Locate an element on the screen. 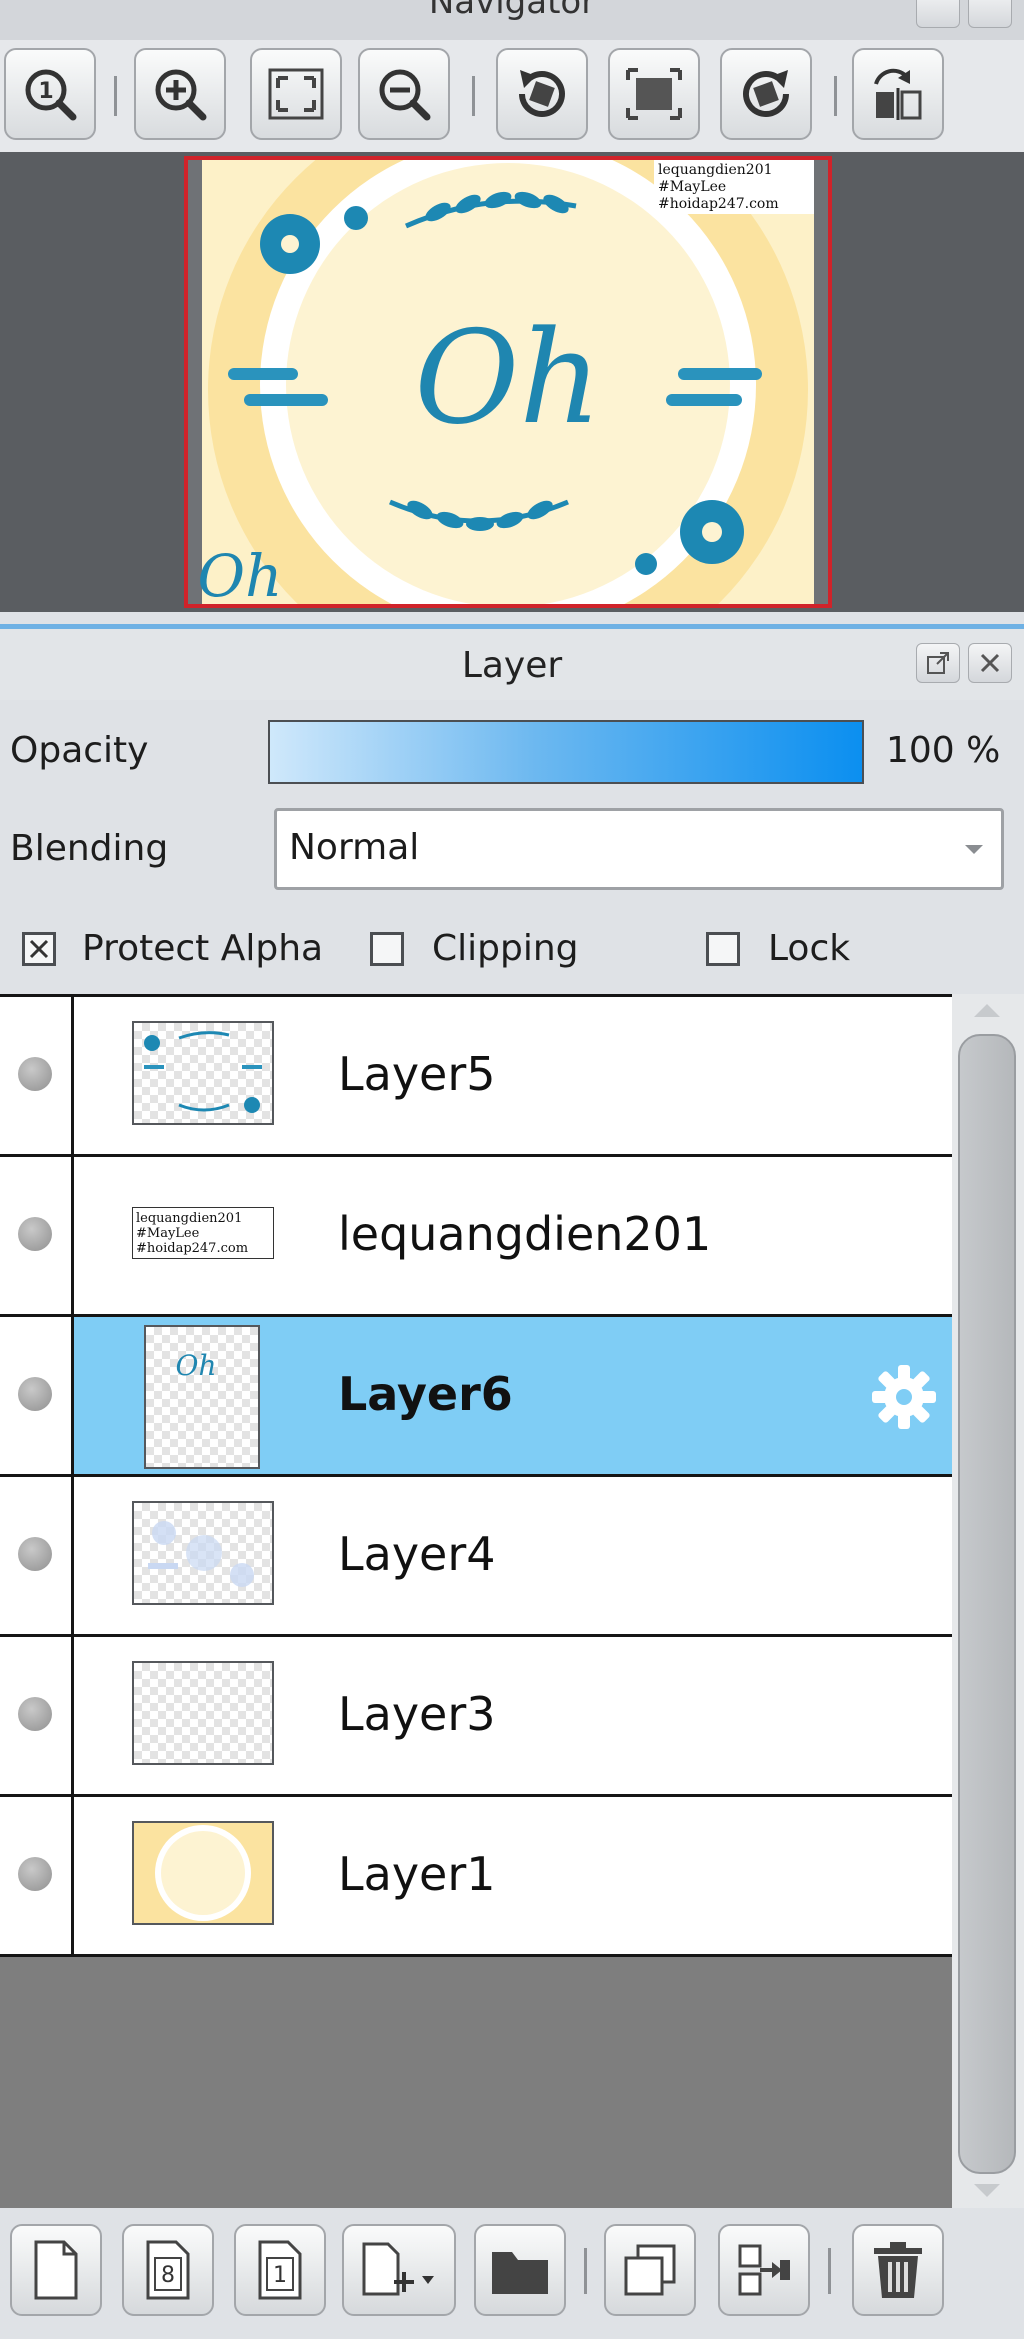 The width and height of the screenshot is (1024, 2339). merge-layer-icon is located at coordinates (764, 2270).